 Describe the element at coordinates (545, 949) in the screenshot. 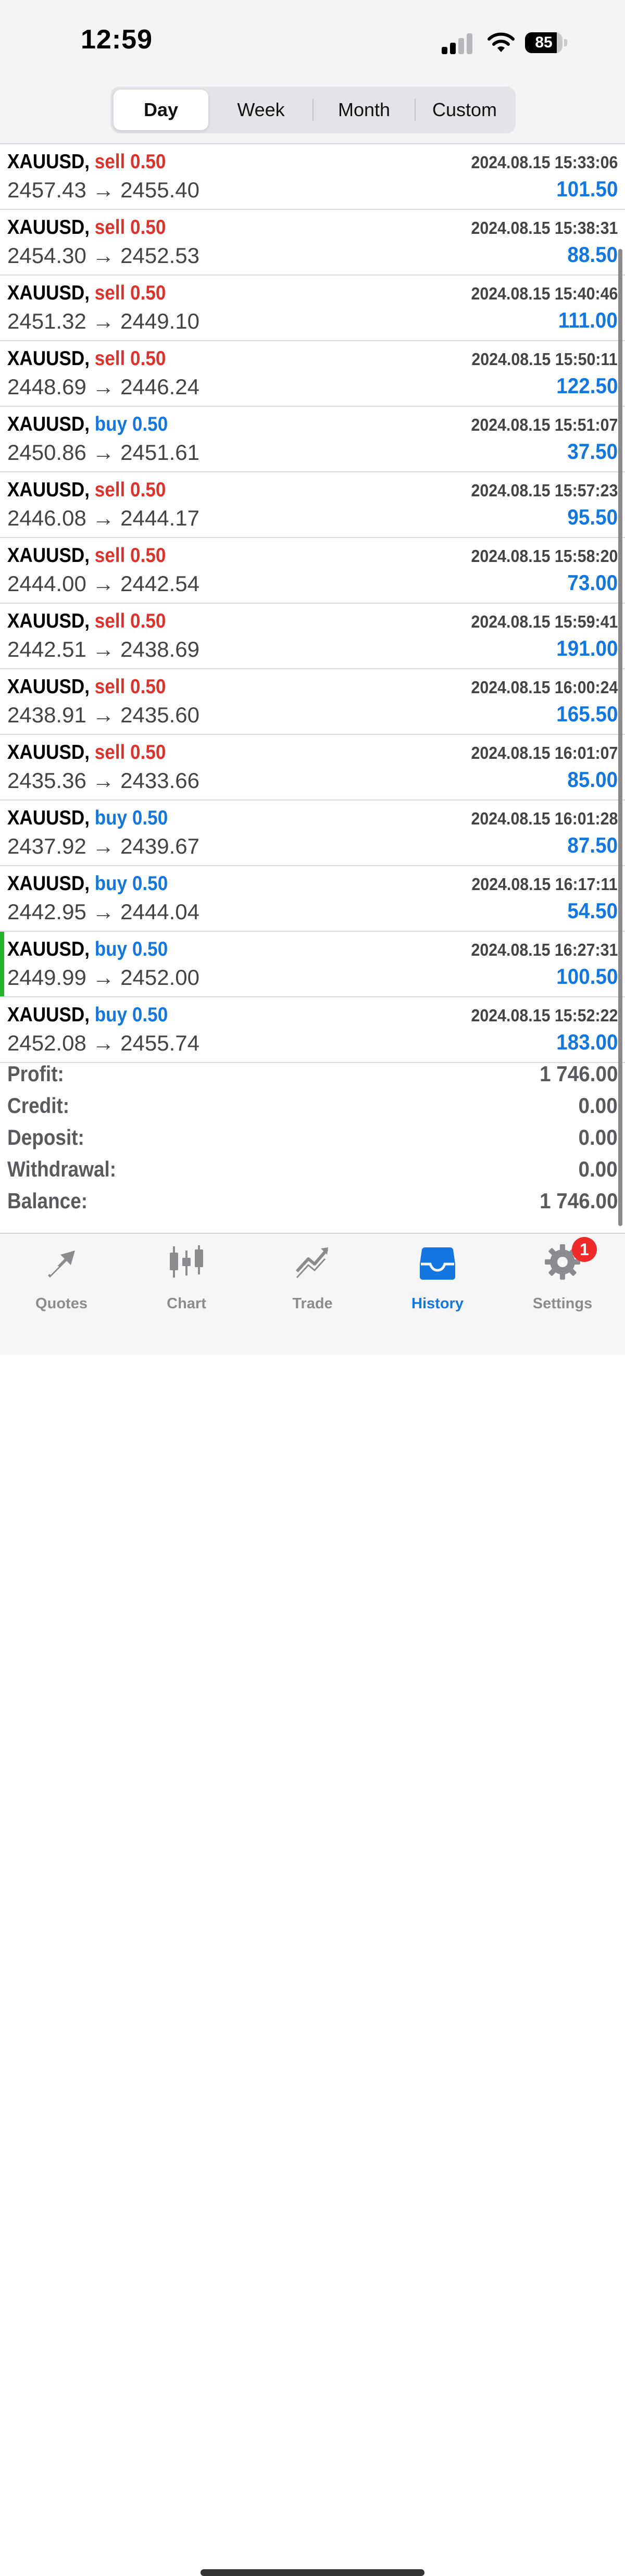

I see `trade-timestamp: 2024.08.15 16:27:31` at that location.